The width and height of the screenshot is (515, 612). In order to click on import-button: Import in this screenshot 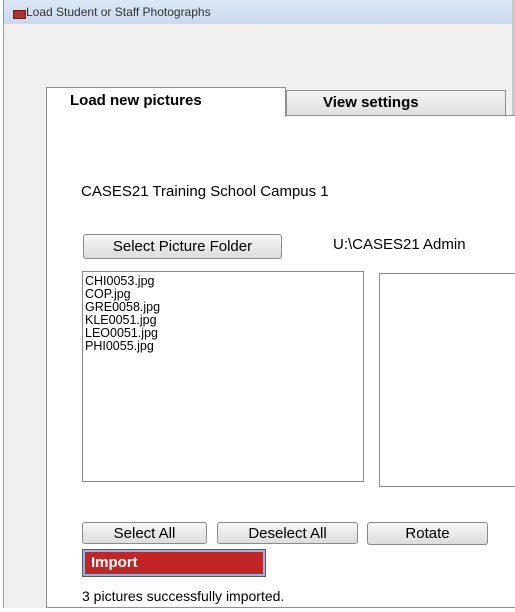, I will do `click(174, 563)`.